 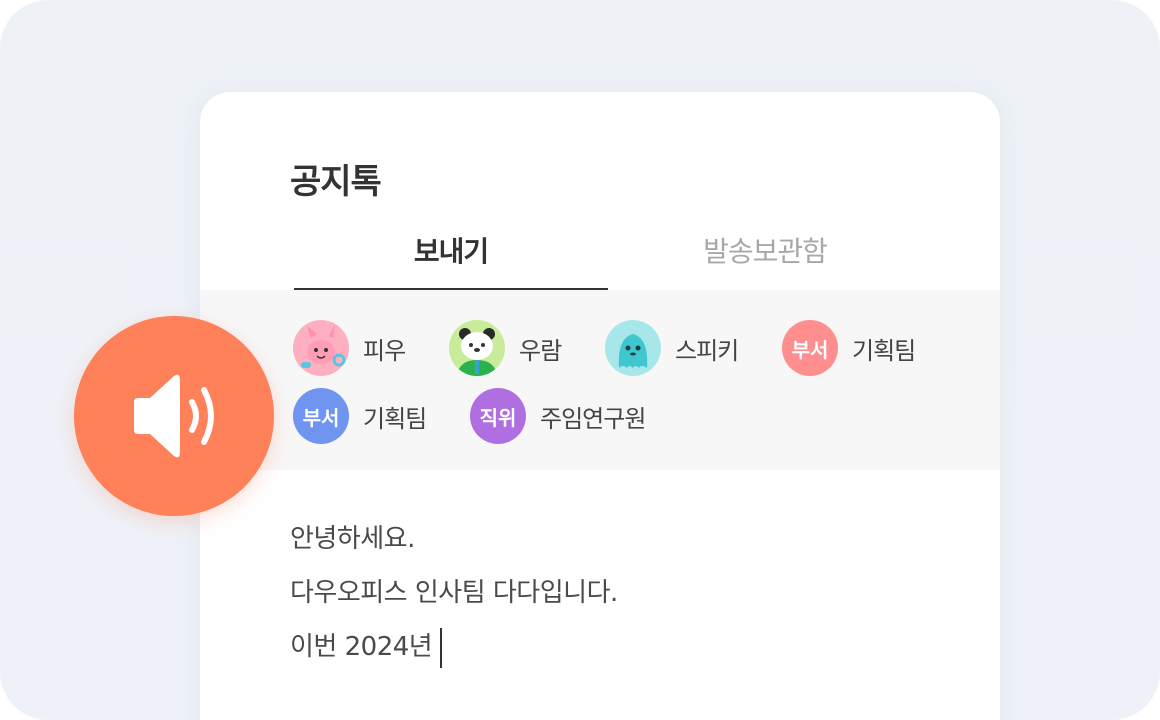 What do you see at coordinates (765, 250) in the screenshot?
I see `tab-sent-box: 발송보관함` at bounding box center [765, 250].